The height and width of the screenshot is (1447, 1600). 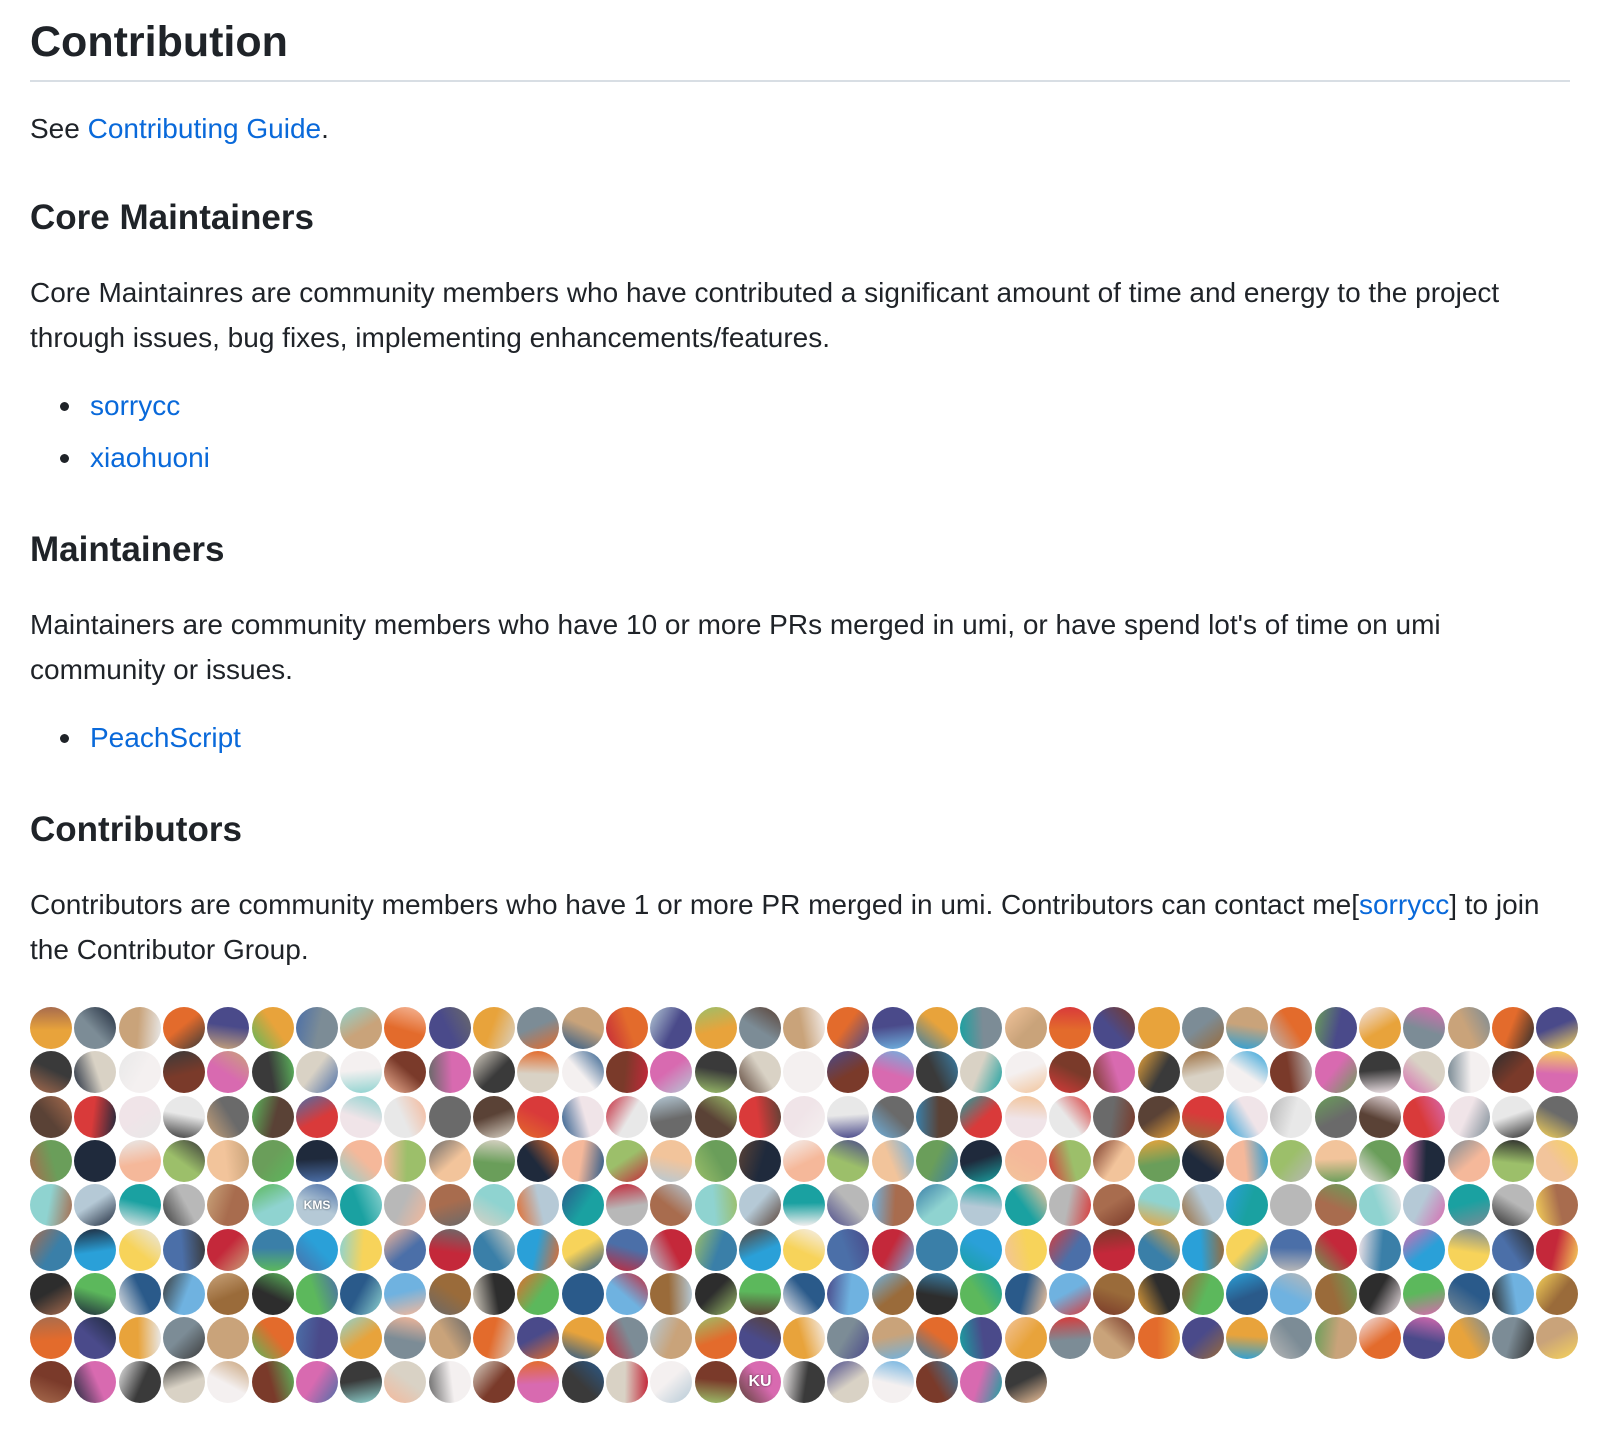 I want to click on member-link-sorrycc: sorrycc, so click(x=135, y=405).